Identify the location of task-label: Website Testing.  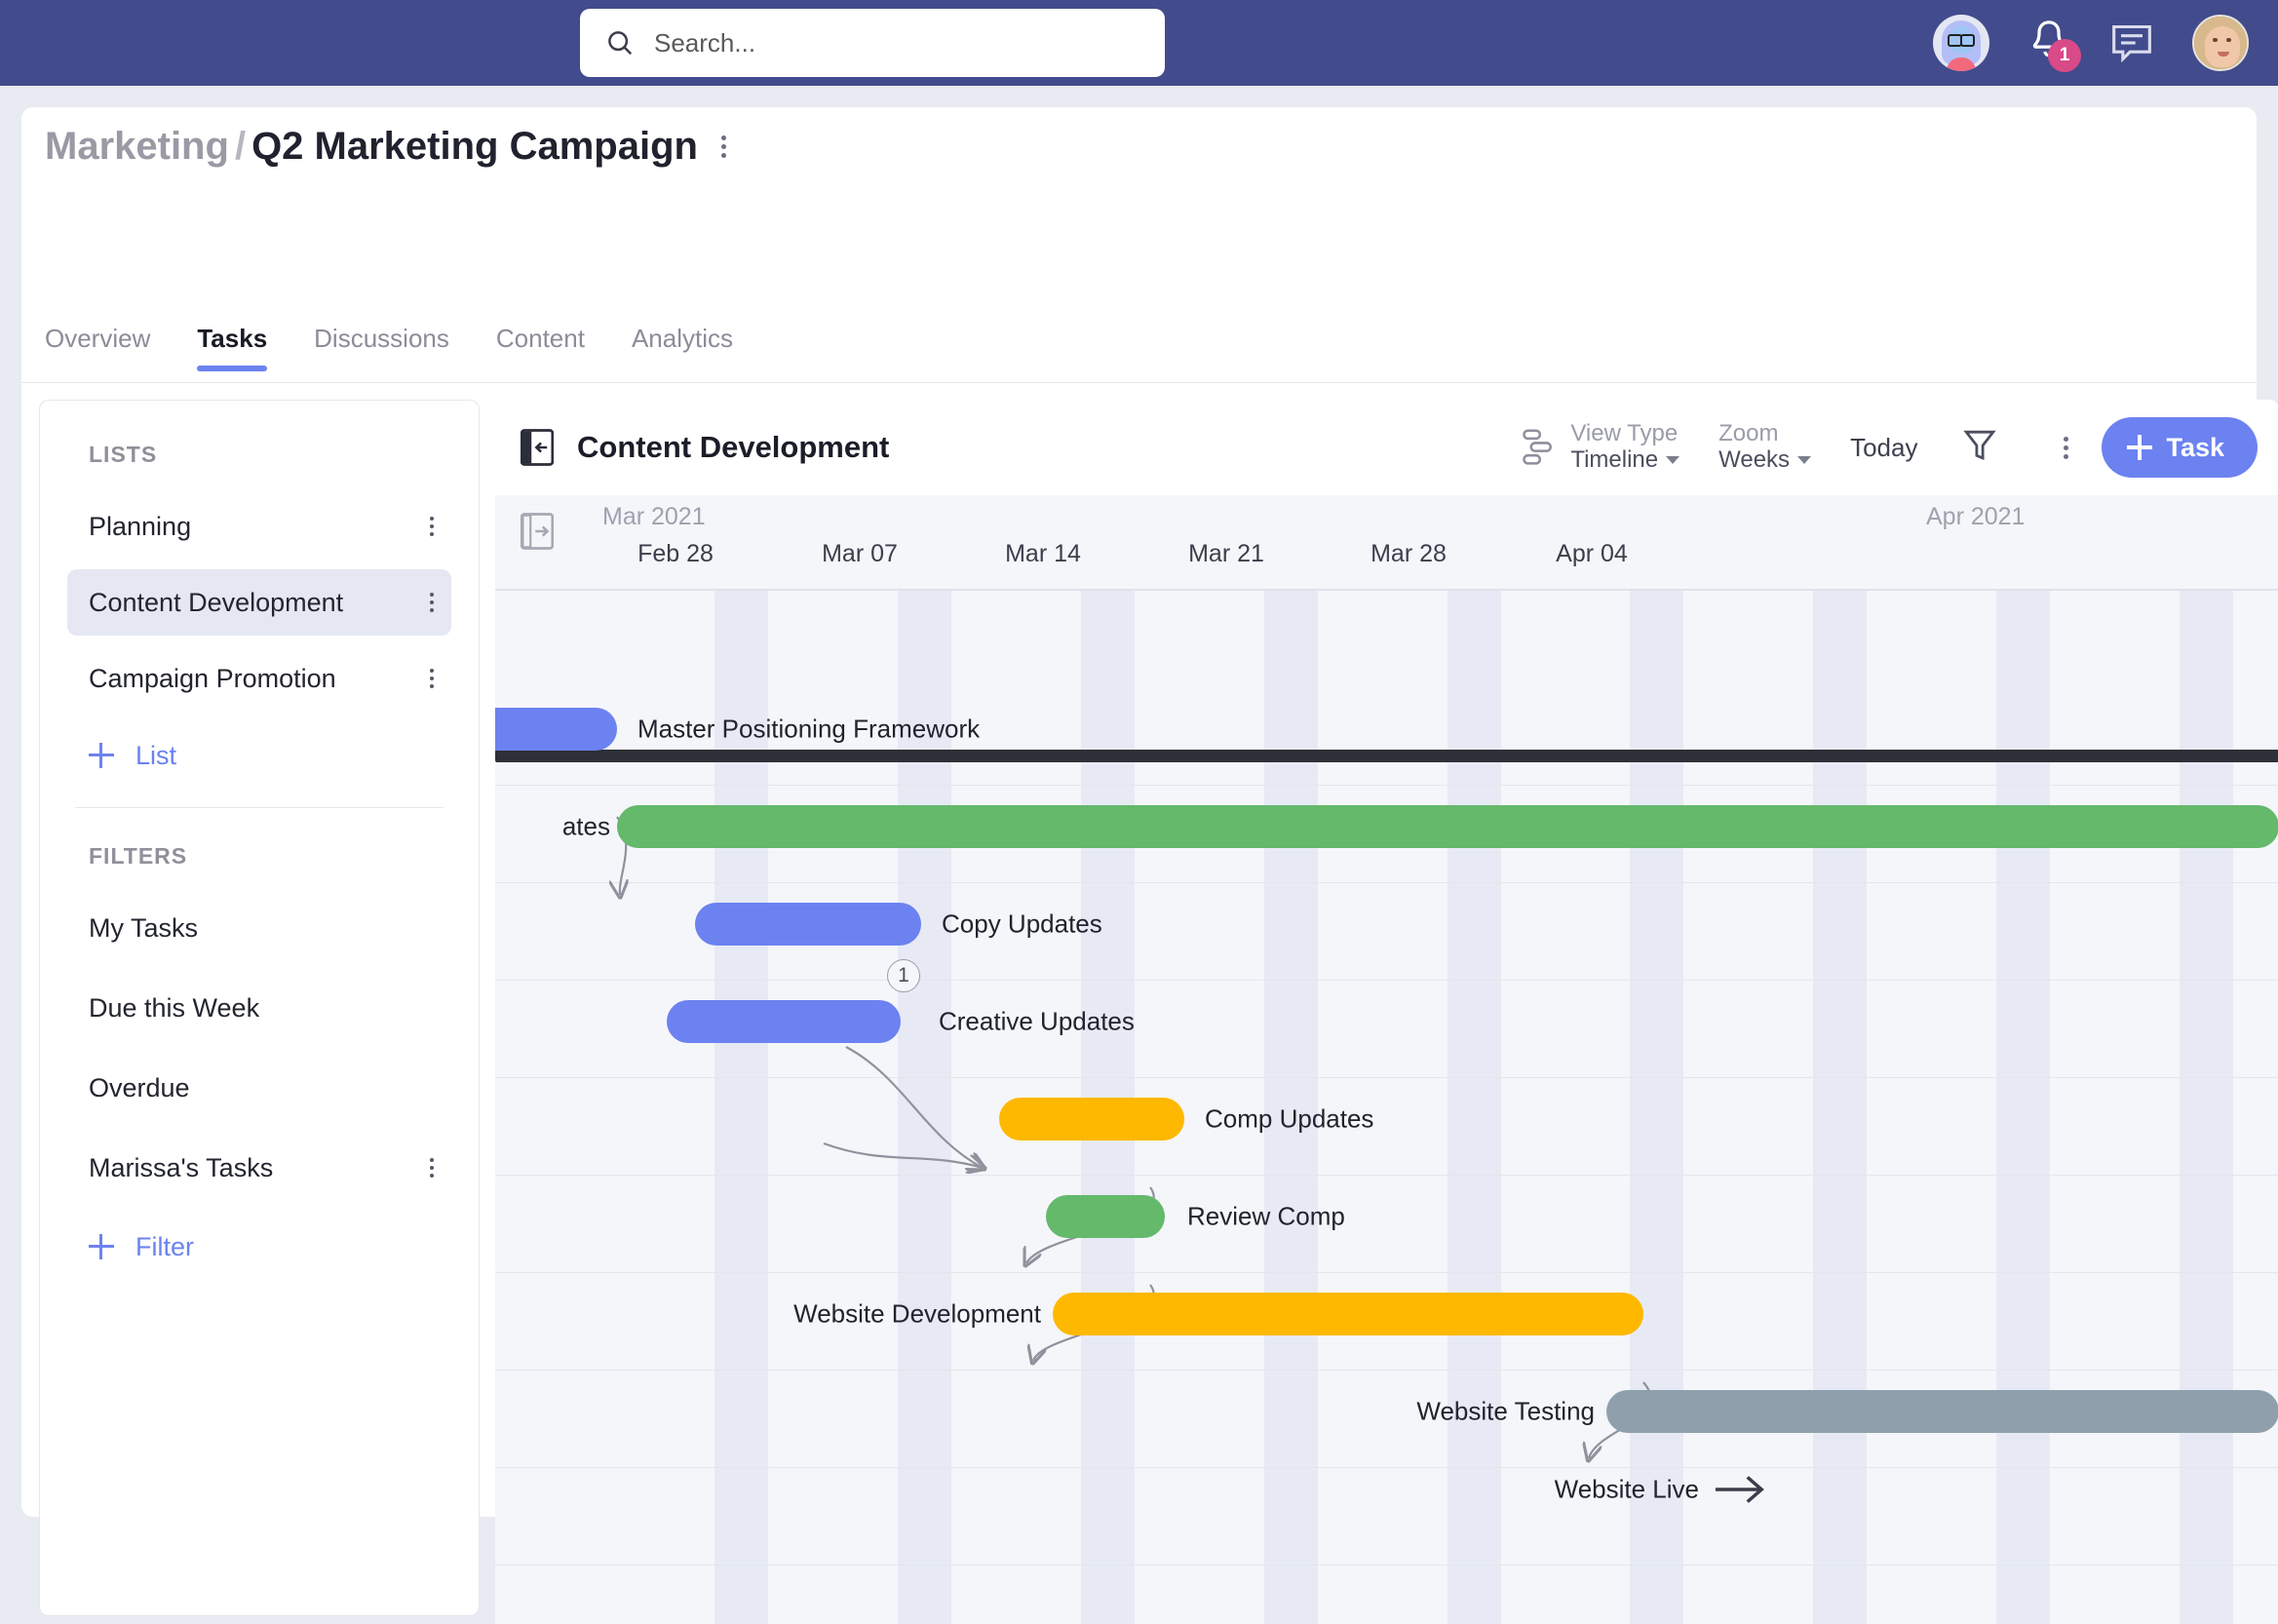
(1505, 1412).